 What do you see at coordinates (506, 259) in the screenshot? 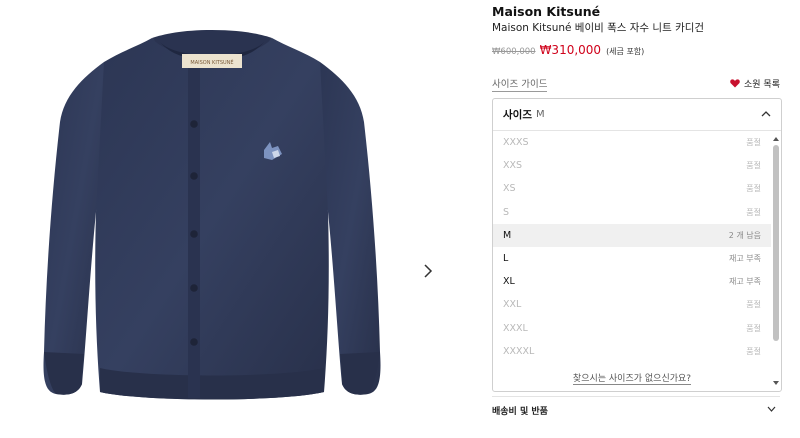
I see `size-option-name: L` at bounding box center [506, 259].